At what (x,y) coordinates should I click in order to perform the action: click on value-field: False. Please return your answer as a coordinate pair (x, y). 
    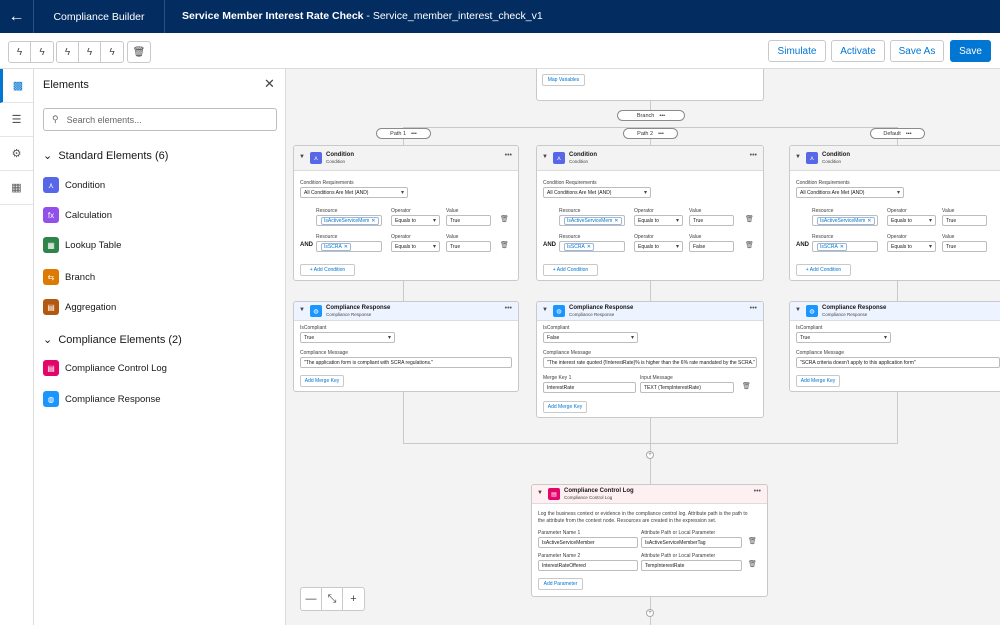
    Looking at the image, I should click on (711, 246).